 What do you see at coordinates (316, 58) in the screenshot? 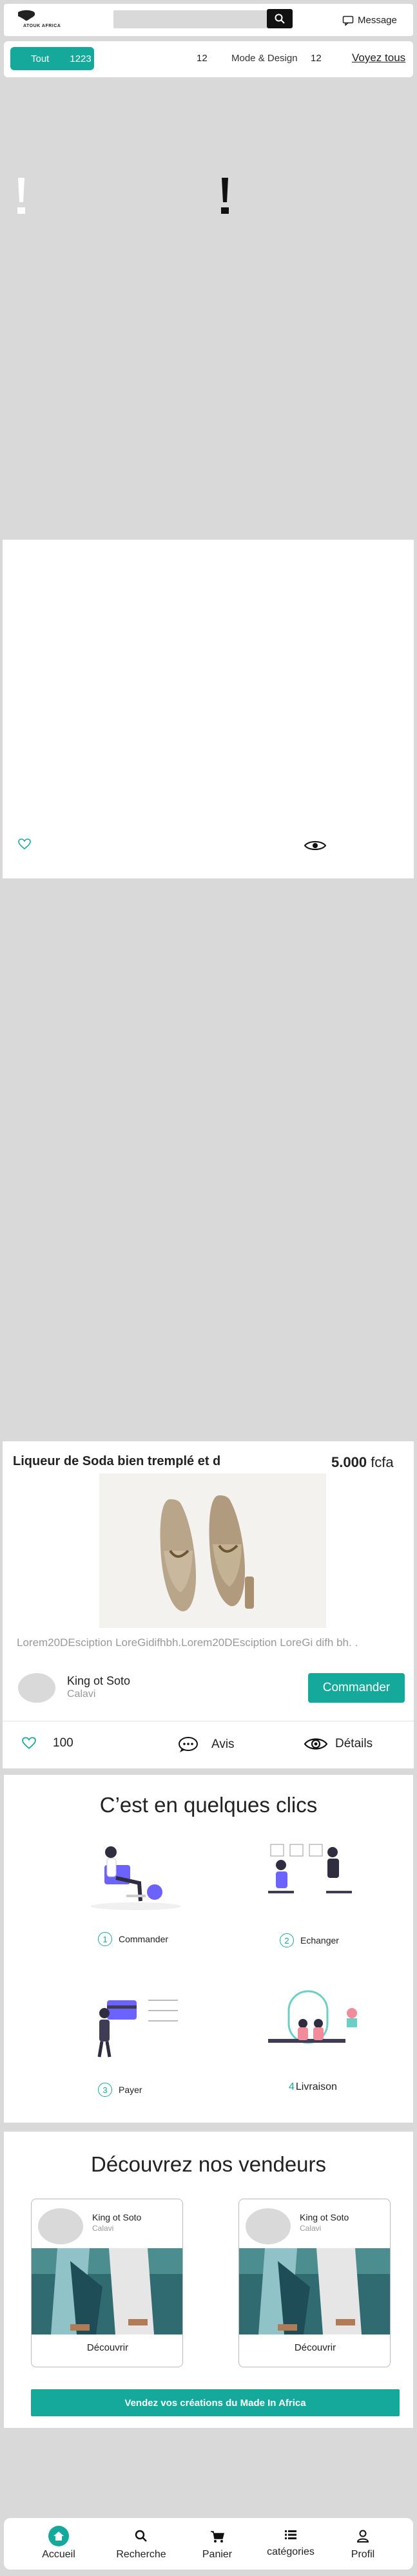
I see `filter-category-count: 12` at bounding box center [316, 58].